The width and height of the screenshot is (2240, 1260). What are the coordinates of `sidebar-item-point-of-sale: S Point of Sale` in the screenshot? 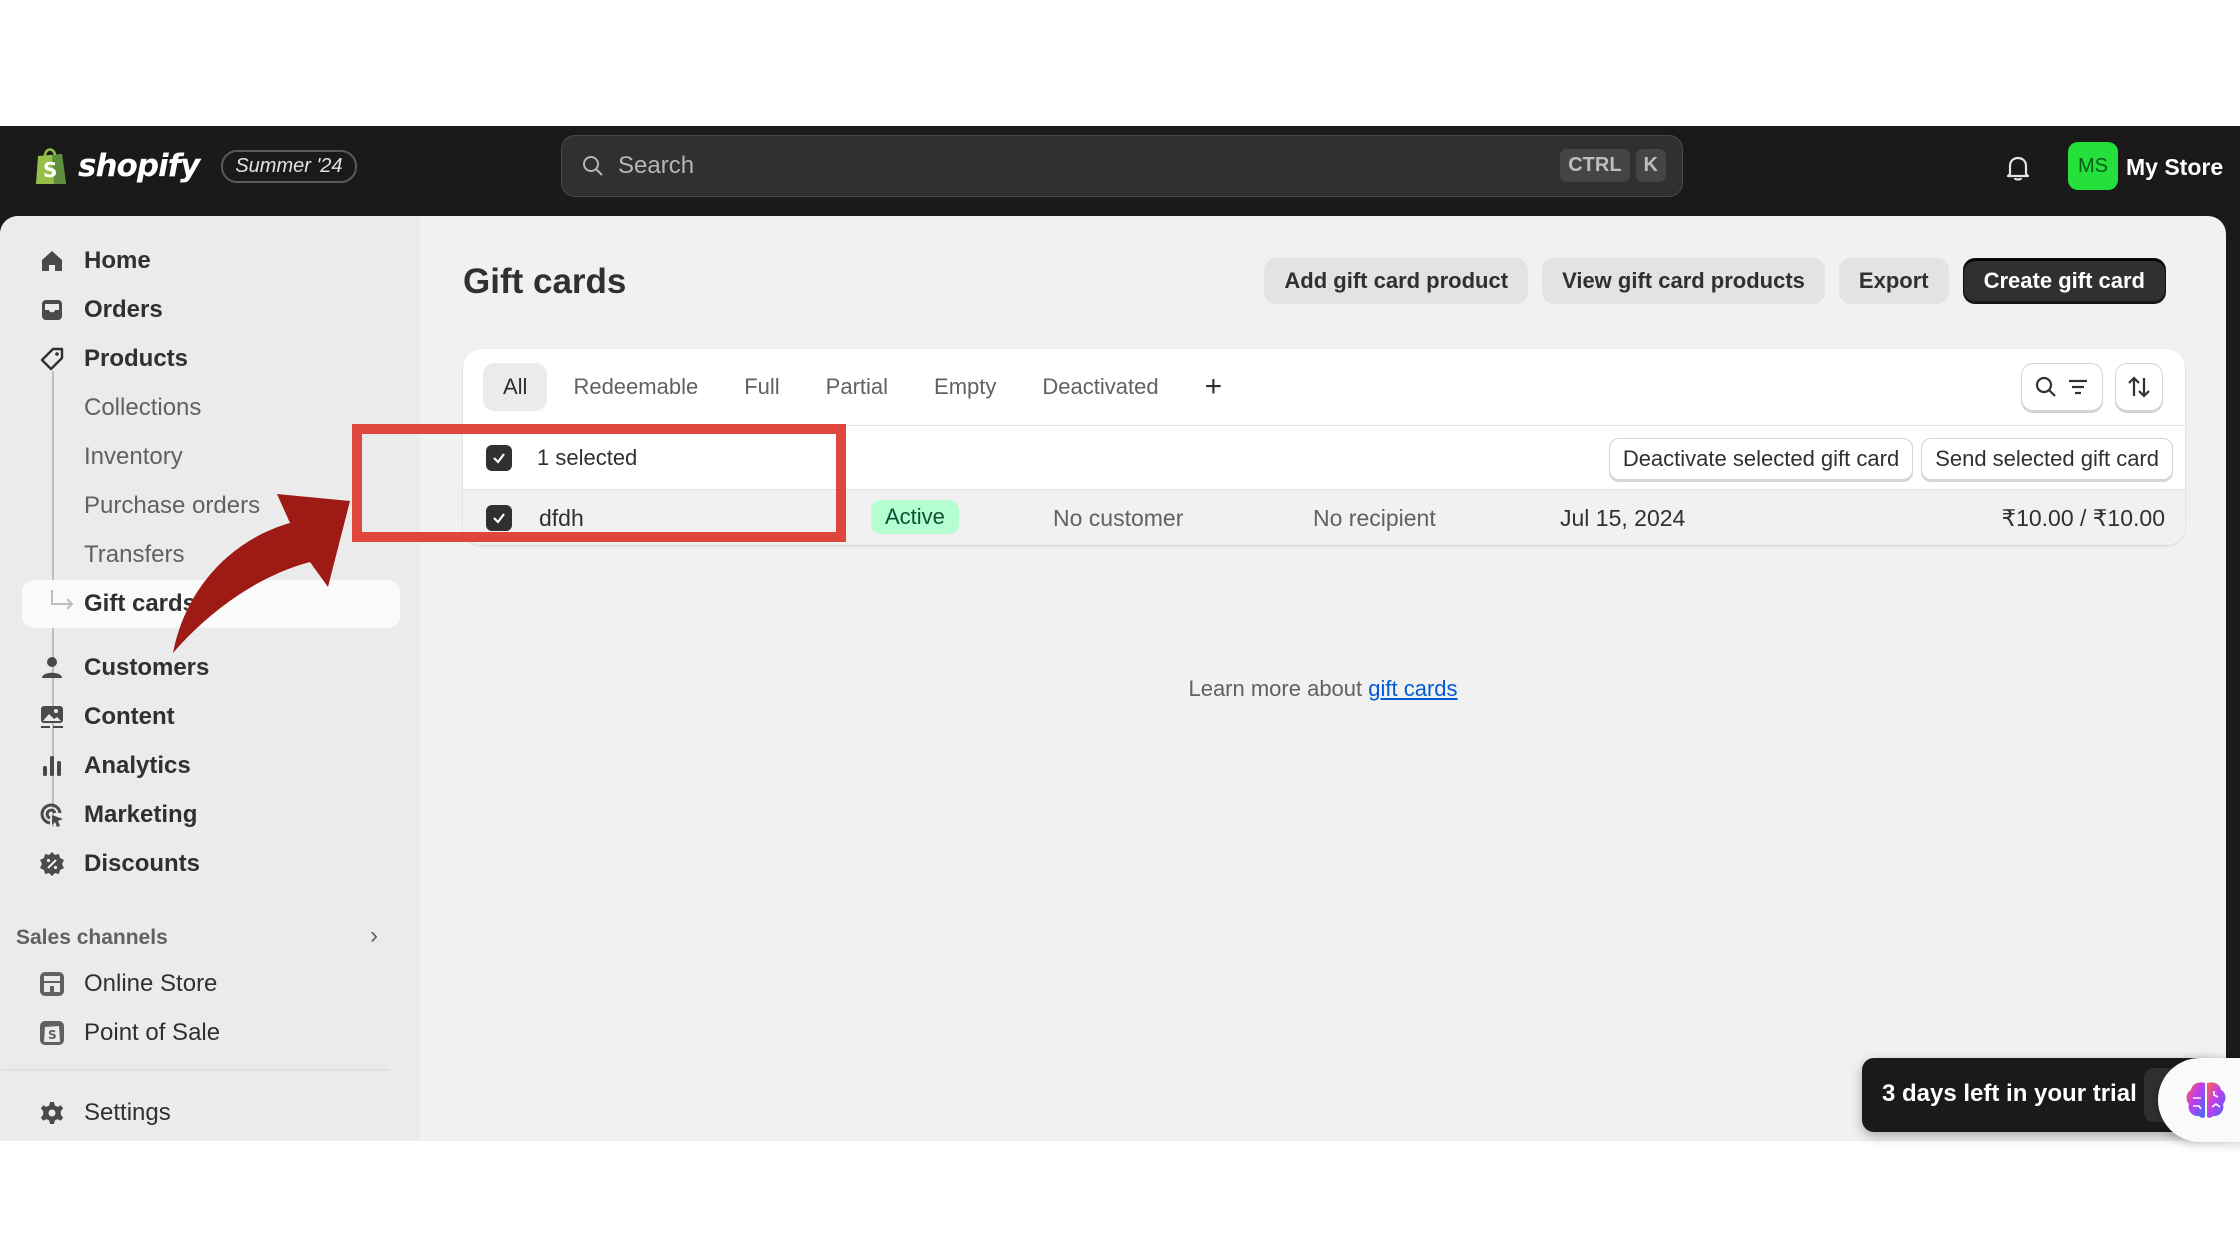 It's located at (211, 1033).